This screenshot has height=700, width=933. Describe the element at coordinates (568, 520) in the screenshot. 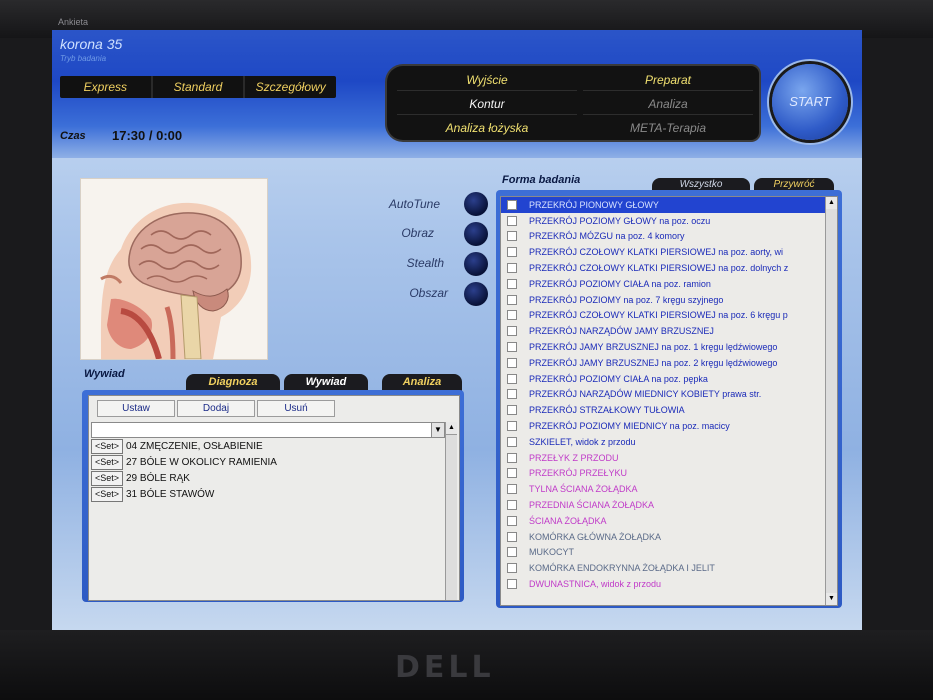

I see `exam-item-label: ŚCIANA ŻOŁĄDKA` at that location.